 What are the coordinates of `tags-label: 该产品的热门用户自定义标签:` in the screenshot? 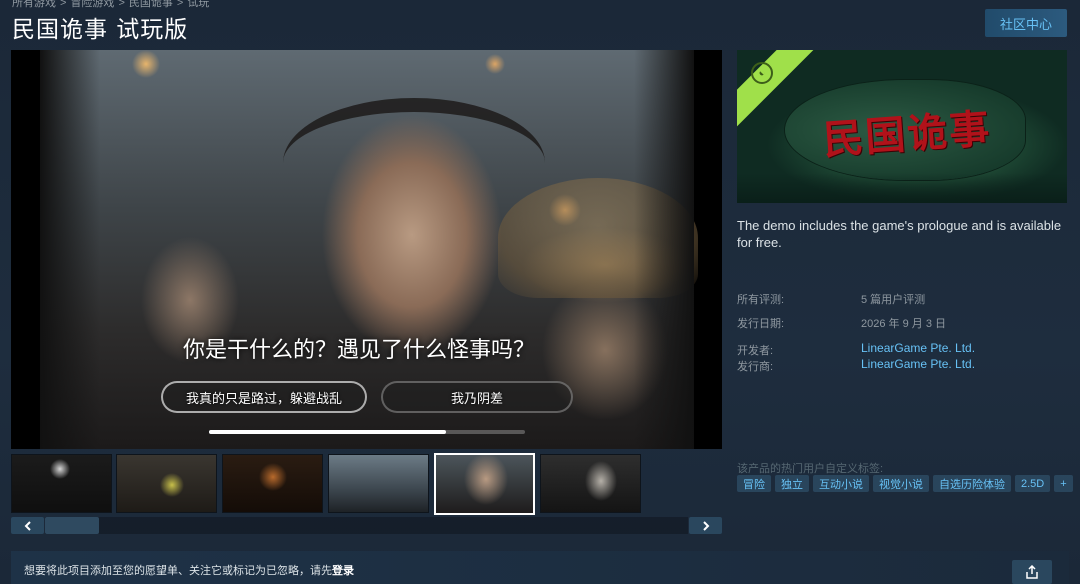 It's located at (810, 469).